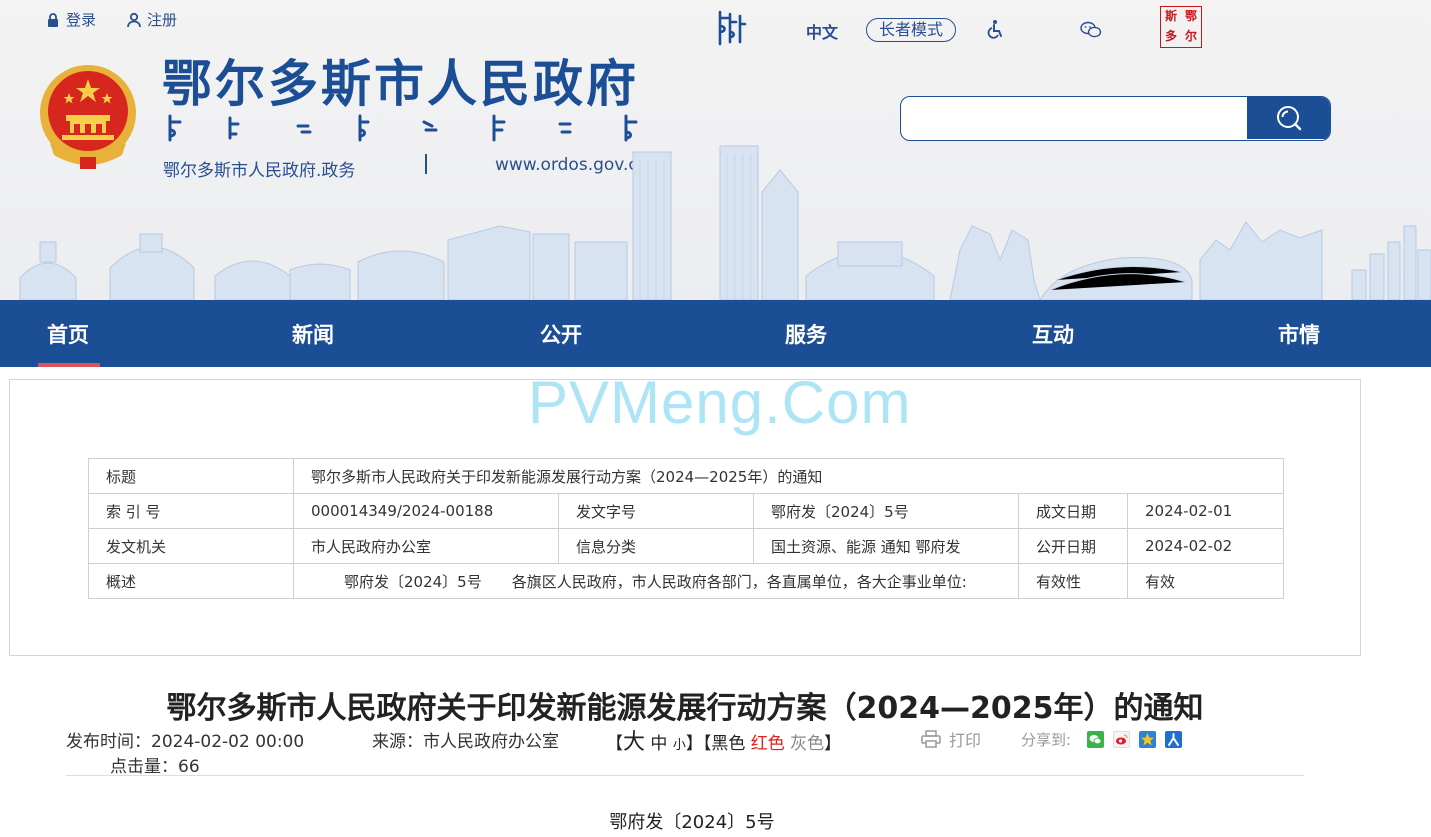 This screenshot has width=1431, height=837. What do you see at coordinates (679, 745) in the screenshot?
I see `font-size-small-button: 小` at bounding box center [679, 745].